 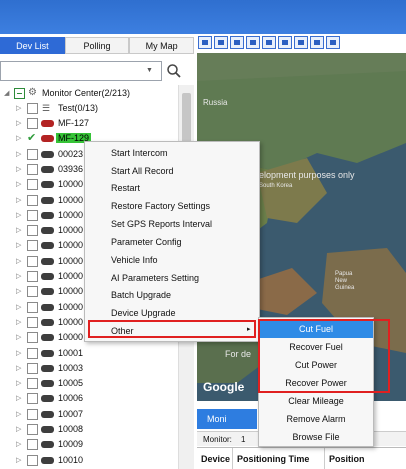 I want to click on submenu-item-remove-alarm: Remove Alarm, so click(x=316, y=419).